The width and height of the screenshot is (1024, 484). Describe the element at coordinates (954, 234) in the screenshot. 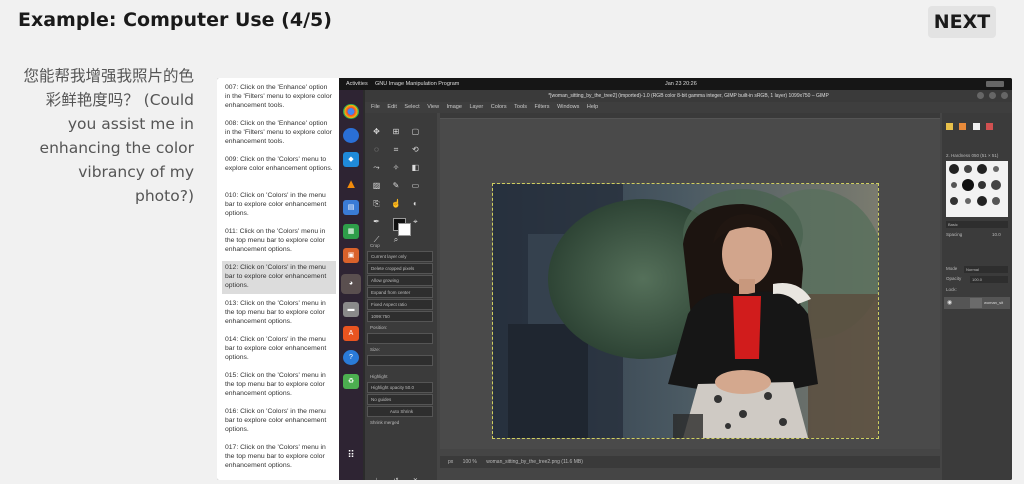

I see `spacing-label: Spacing` at that location.